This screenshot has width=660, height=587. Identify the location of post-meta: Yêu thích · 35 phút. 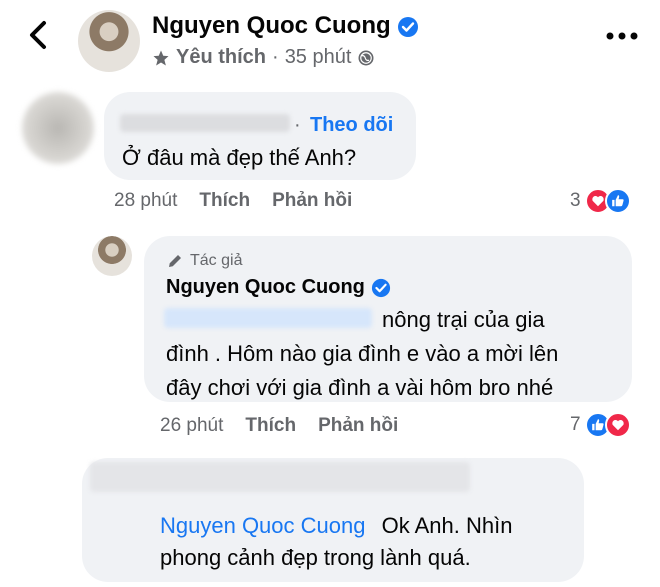
(263, 57).